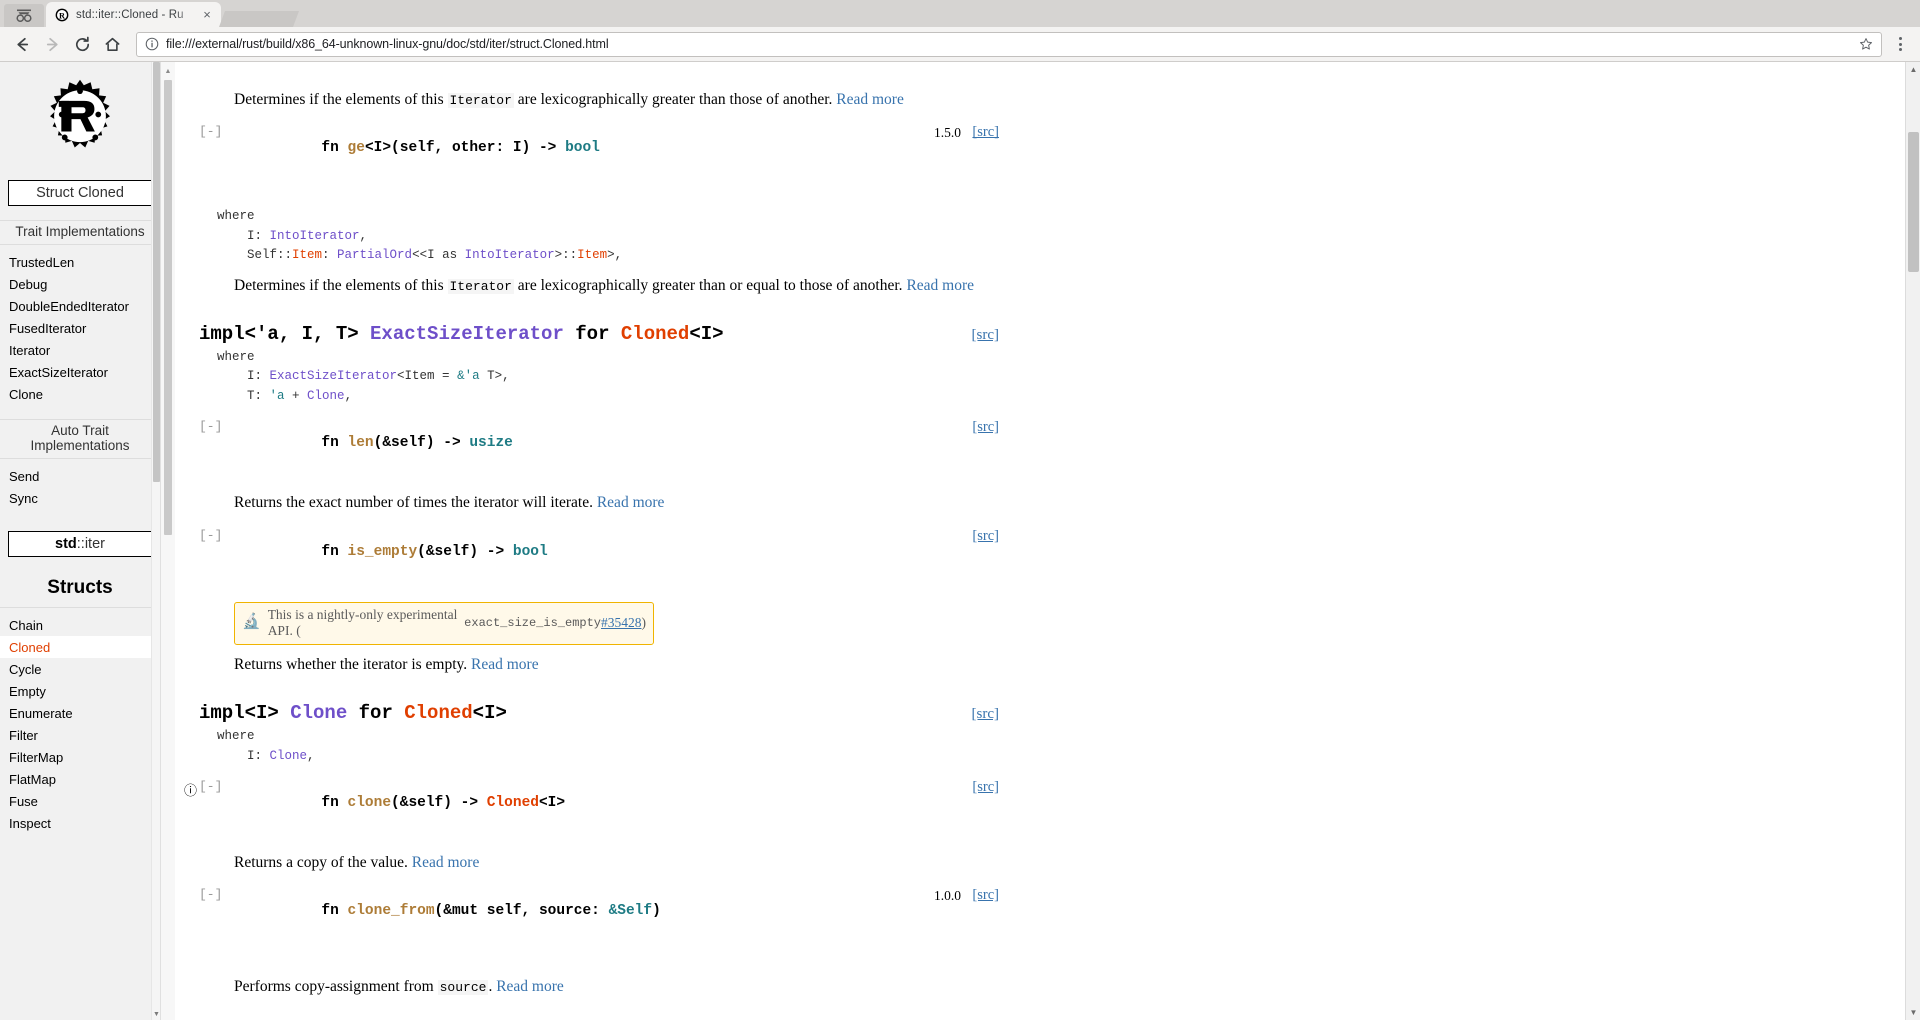  Describe the element at coordinates (80, 394) in the screenshot. I see `sidebar-item-clone: Clone` at that location.